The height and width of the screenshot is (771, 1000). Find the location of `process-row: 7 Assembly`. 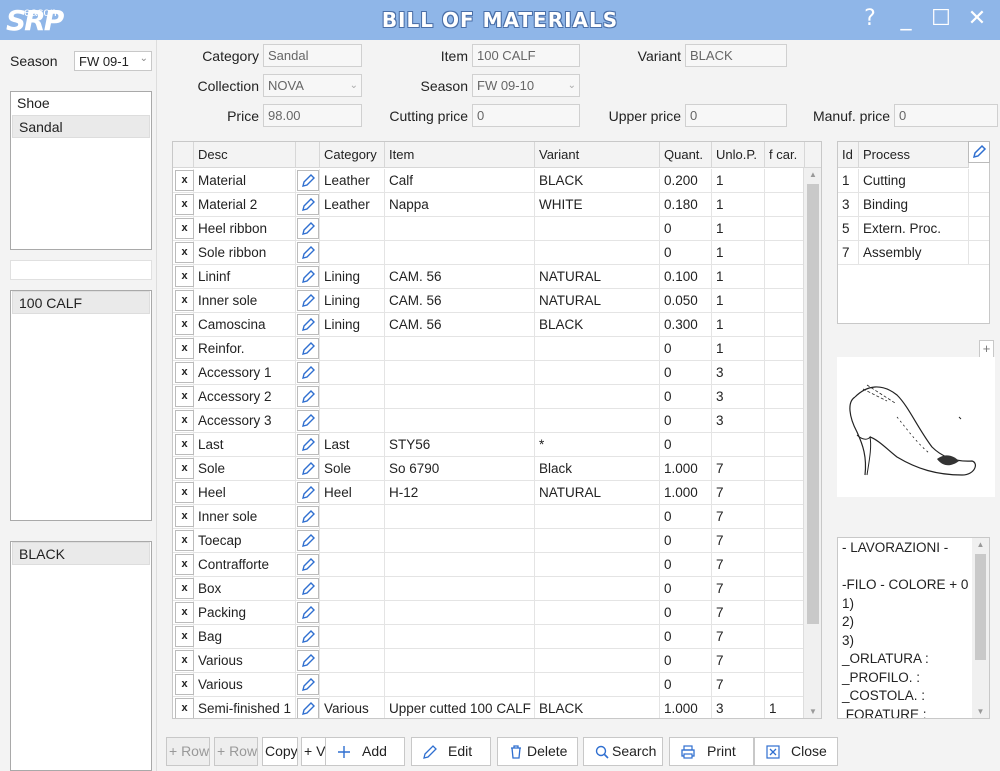

process-row: 7 Assembly is located at coordinates (913, 253).